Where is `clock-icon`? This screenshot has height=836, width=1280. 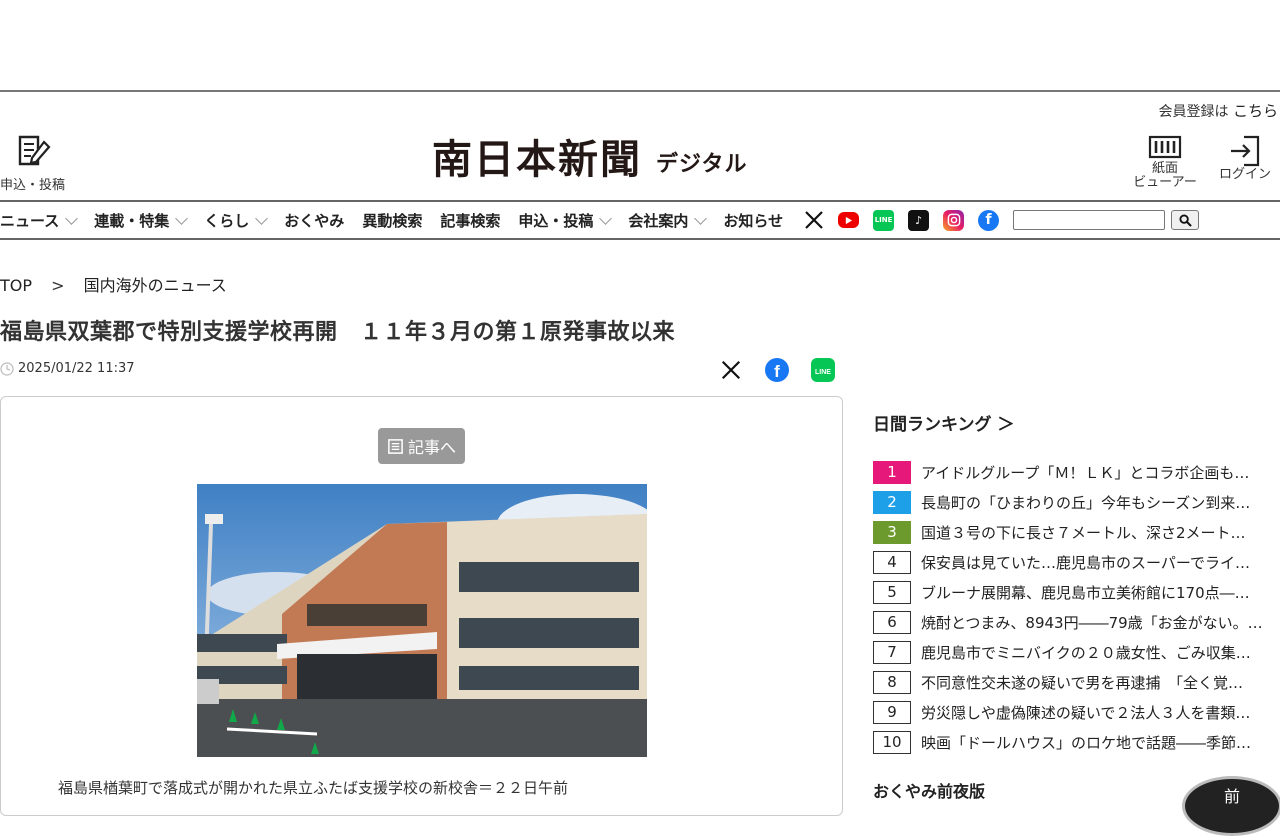 clock-icon is located at coordinates (7, 368).